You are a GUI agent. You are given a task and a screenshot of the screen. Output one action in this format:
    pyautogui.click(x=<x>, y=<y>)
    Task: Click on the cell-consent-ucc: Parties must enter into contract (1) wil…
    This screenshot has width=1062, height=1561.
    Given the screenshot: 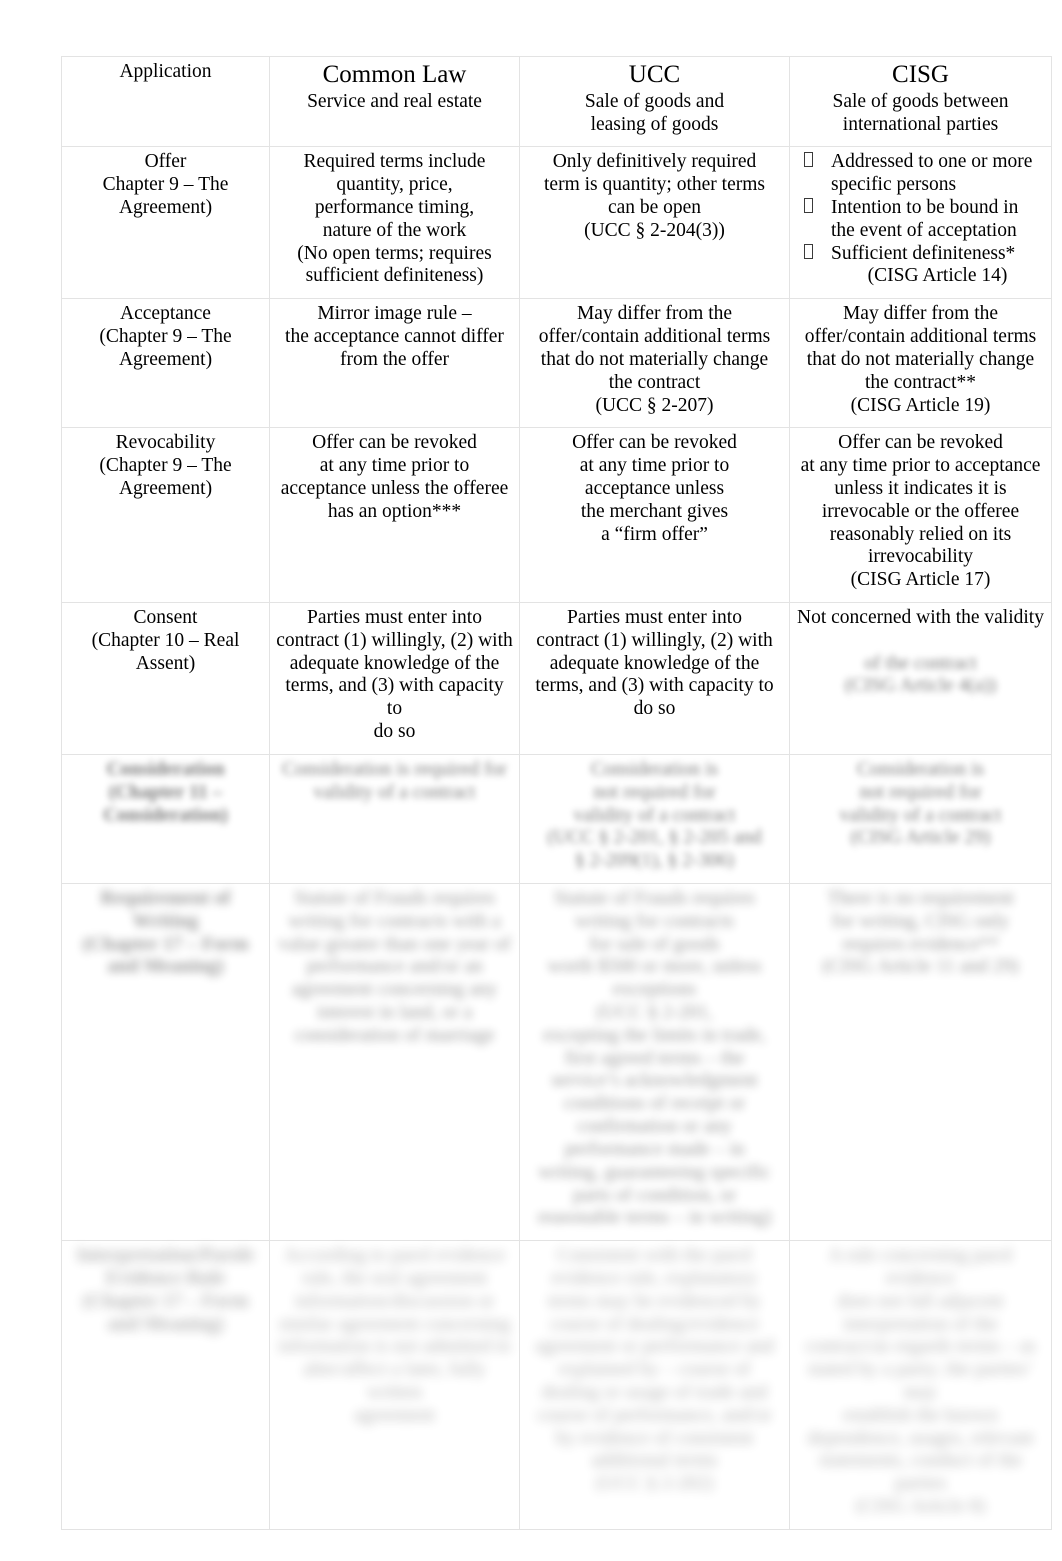 What is the action you would take?
    pyautogui.click(x=654, y=678)
    